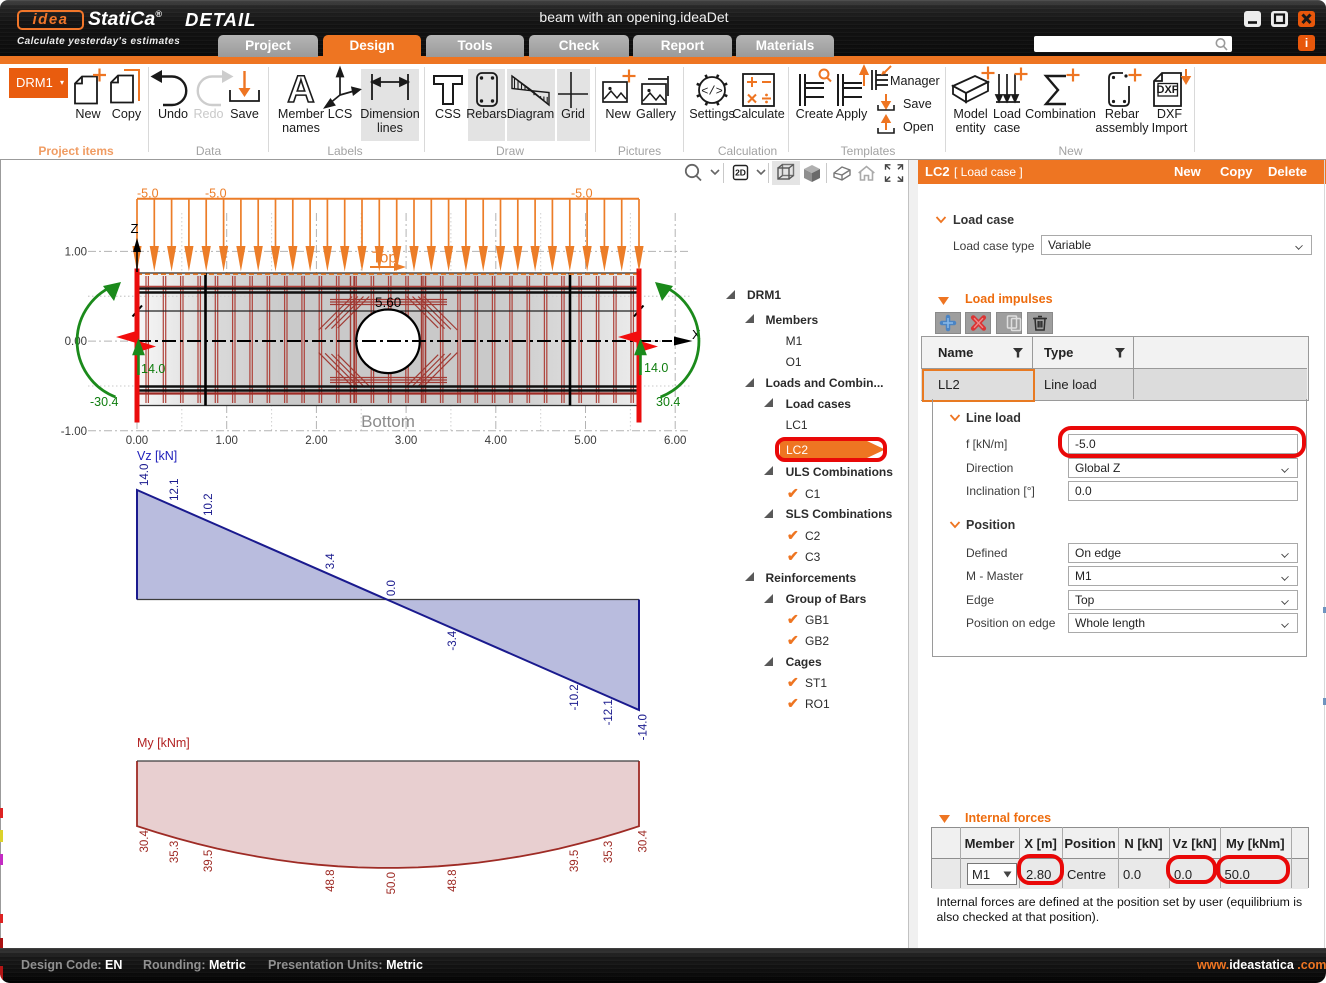 This screenshot has width=1326, height=983. I want to click on svg-text: 0.00, so click(137, 441).